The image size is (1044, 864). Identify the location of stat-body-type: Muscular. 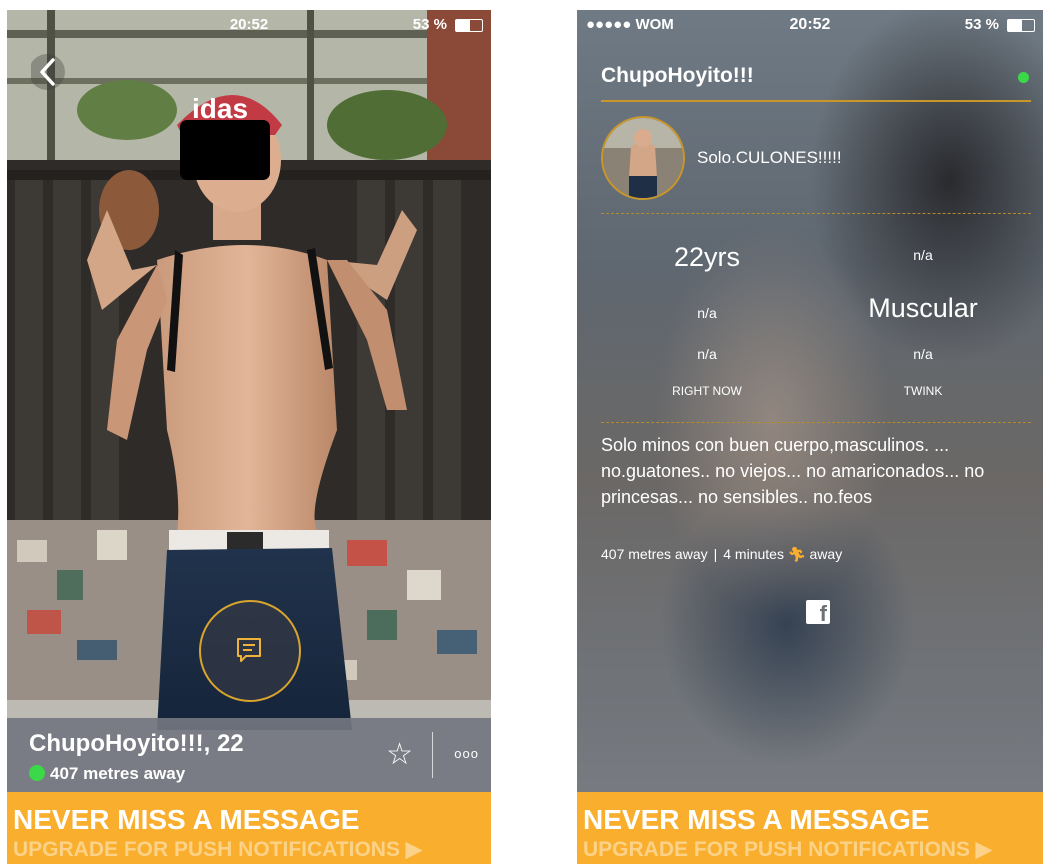
(923, 308).